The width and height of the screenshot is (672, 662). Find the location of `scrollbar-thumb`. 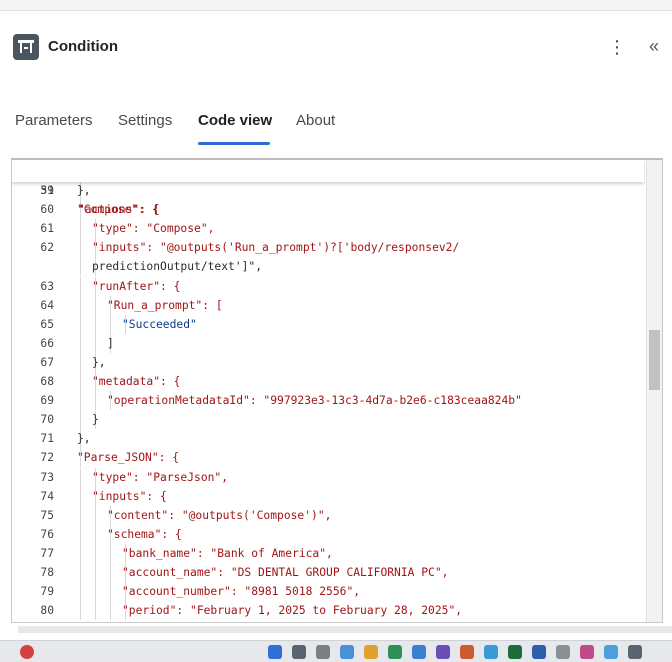

scrollbar-thumb is located at coordinates (654, 360).